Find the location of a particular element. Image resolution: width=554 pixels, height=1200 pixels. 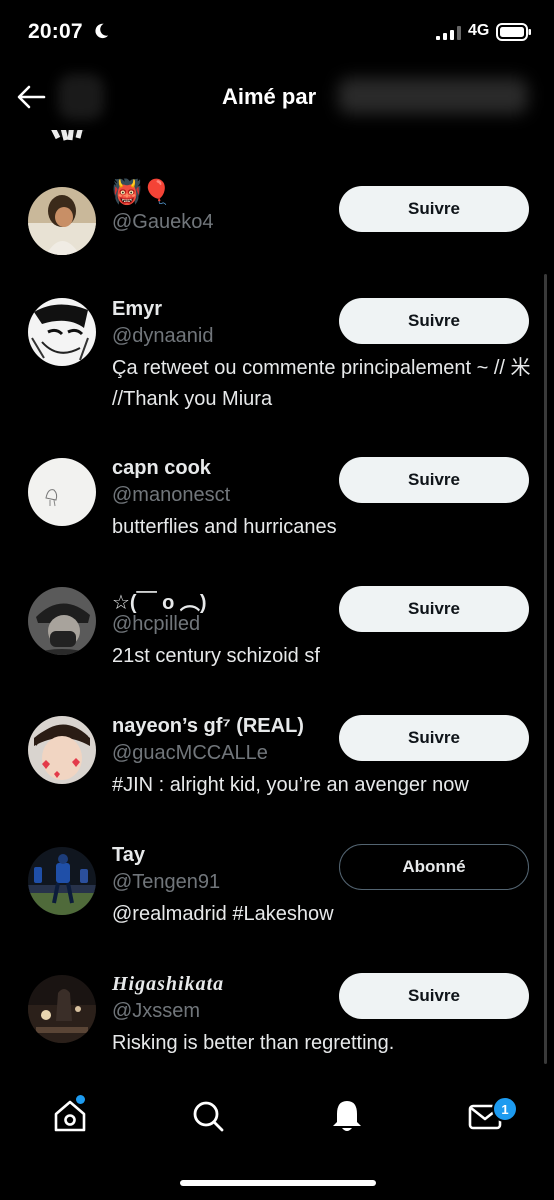

user-bio: 21st century schizoid sf is located at coordinates (216, 656).